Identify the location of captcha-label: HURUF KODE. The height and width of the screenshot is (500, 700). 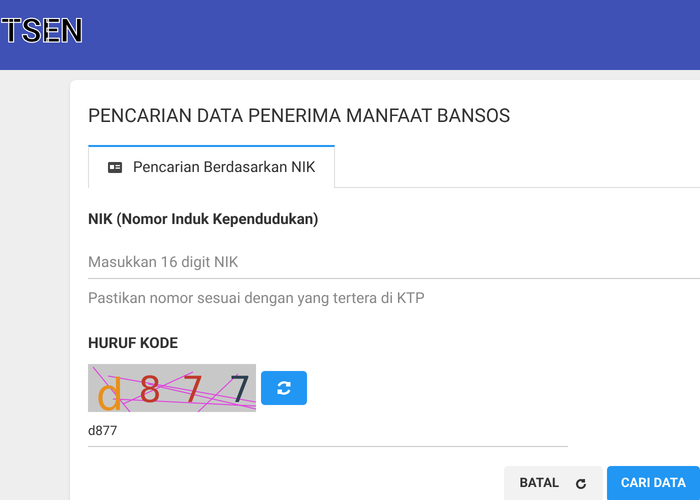
(133, 343).